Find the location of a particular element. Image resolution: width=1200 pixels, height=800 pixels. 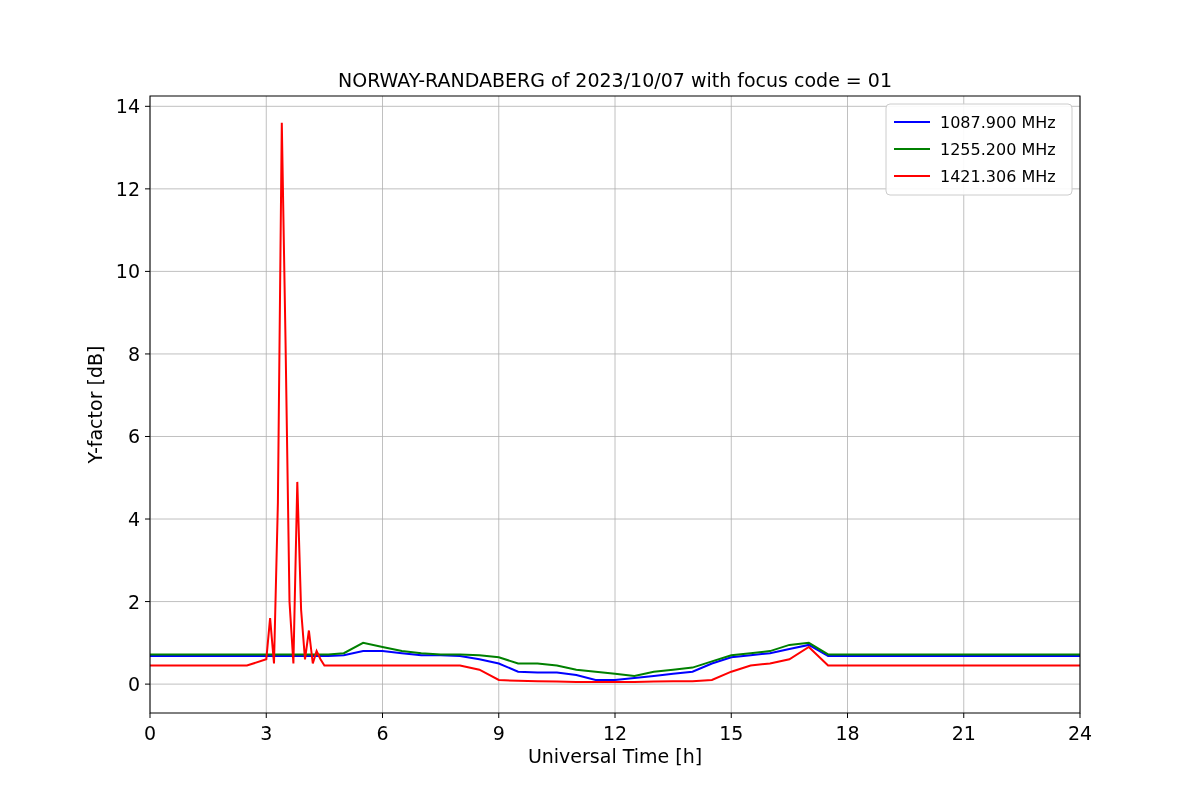

y-axis-label: Y-factor [dB] is located at coordinates (95, 404).